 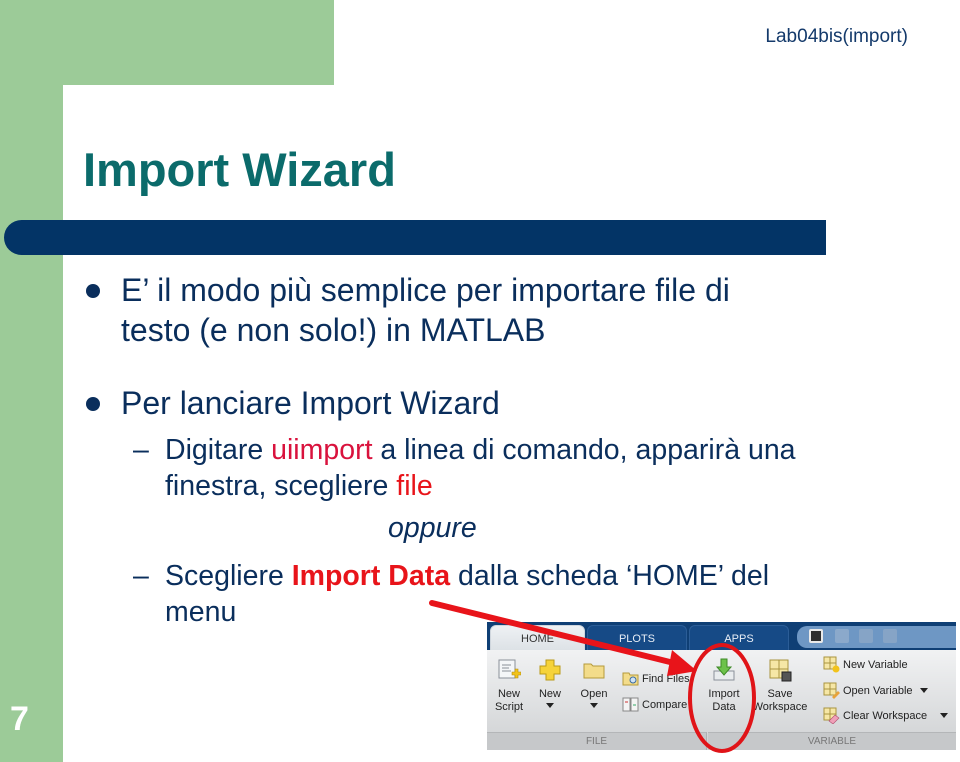 What do you see at coordinates (875, 664) in the screenshot?
I see `new-variable-label: New Variable` at bounding box center [875, 664].